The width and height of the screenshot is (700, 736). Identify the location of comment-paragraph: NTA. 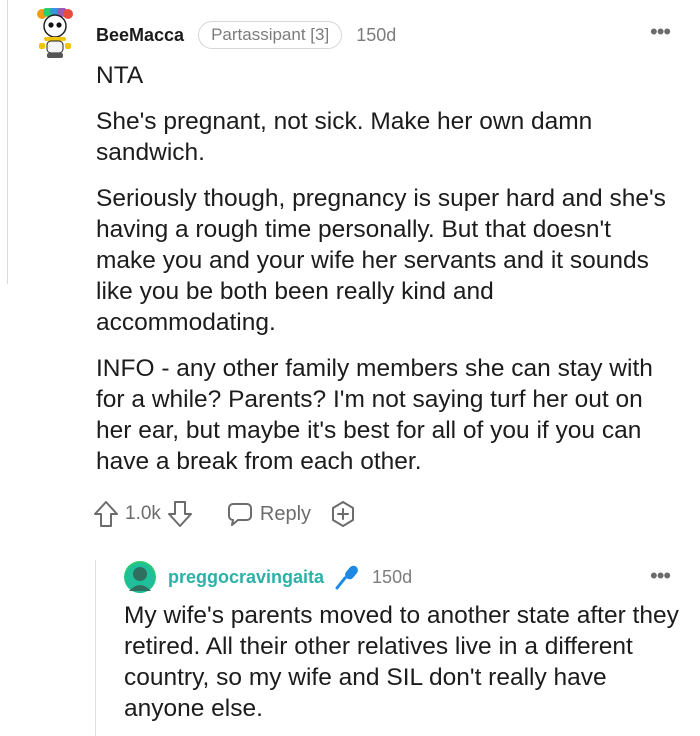
(120, 75).